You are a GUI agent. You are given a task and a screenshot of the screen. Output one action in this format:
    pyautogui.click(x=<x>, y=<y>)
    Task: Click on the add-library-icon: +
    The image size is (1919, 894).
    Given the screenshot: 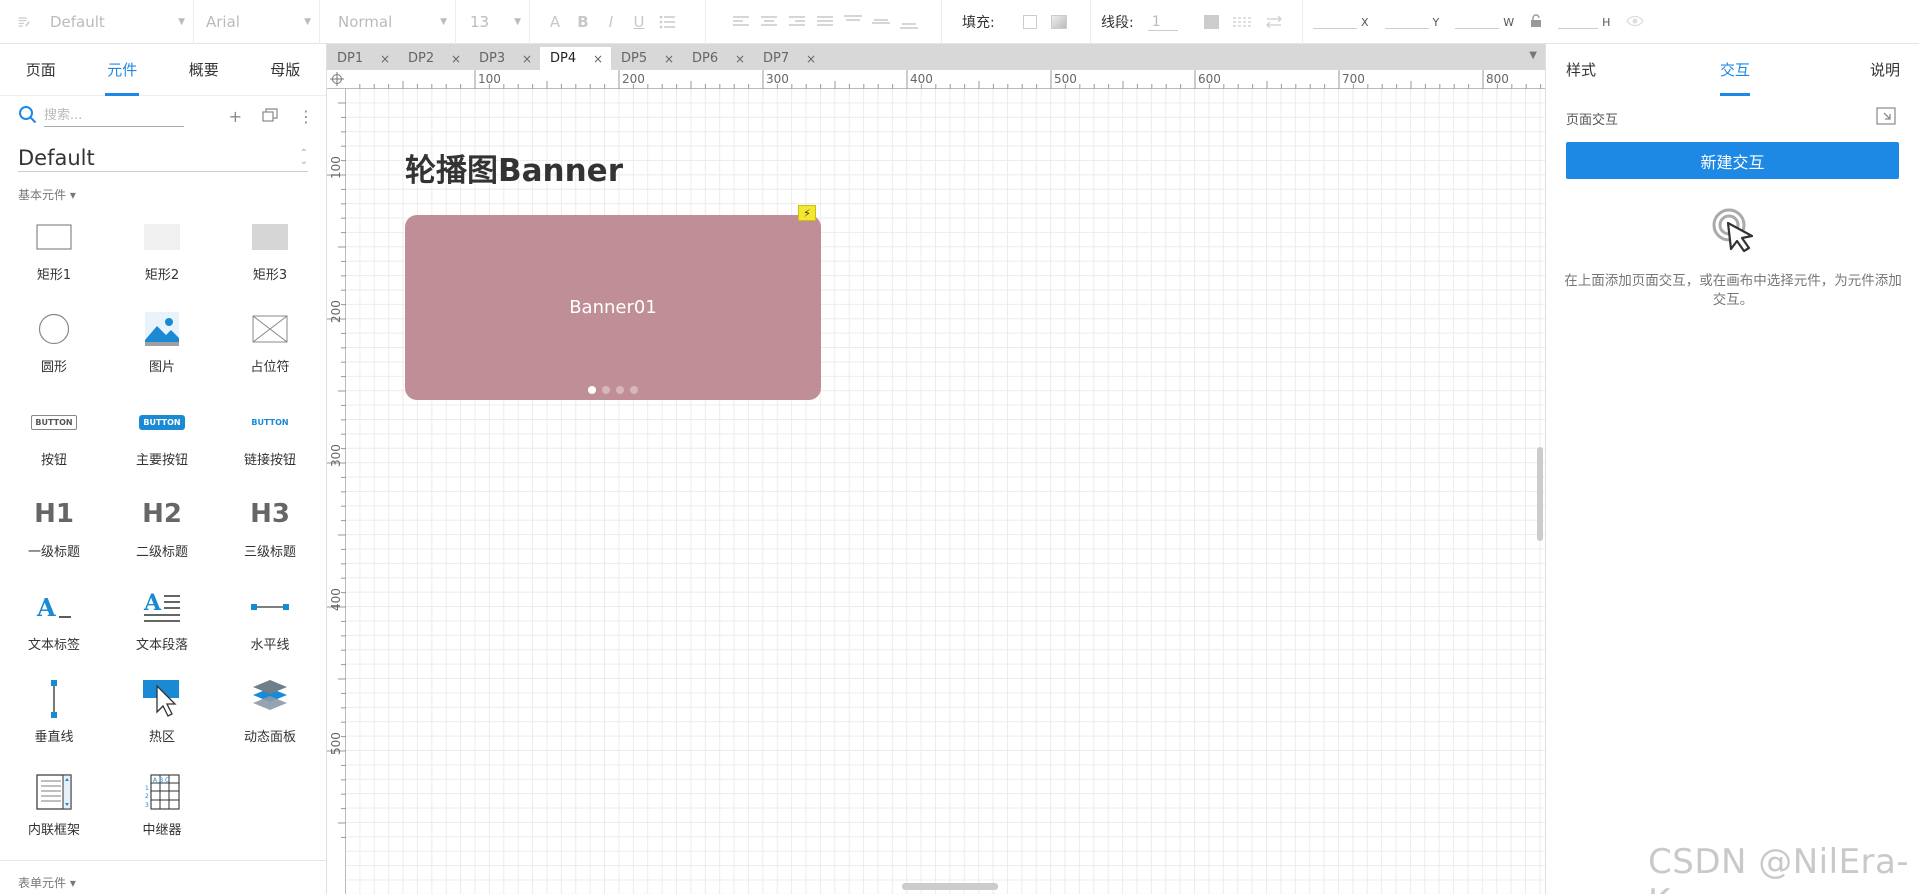 What is the action you would take?
    pyautogui.click(x=235, y=116)
    